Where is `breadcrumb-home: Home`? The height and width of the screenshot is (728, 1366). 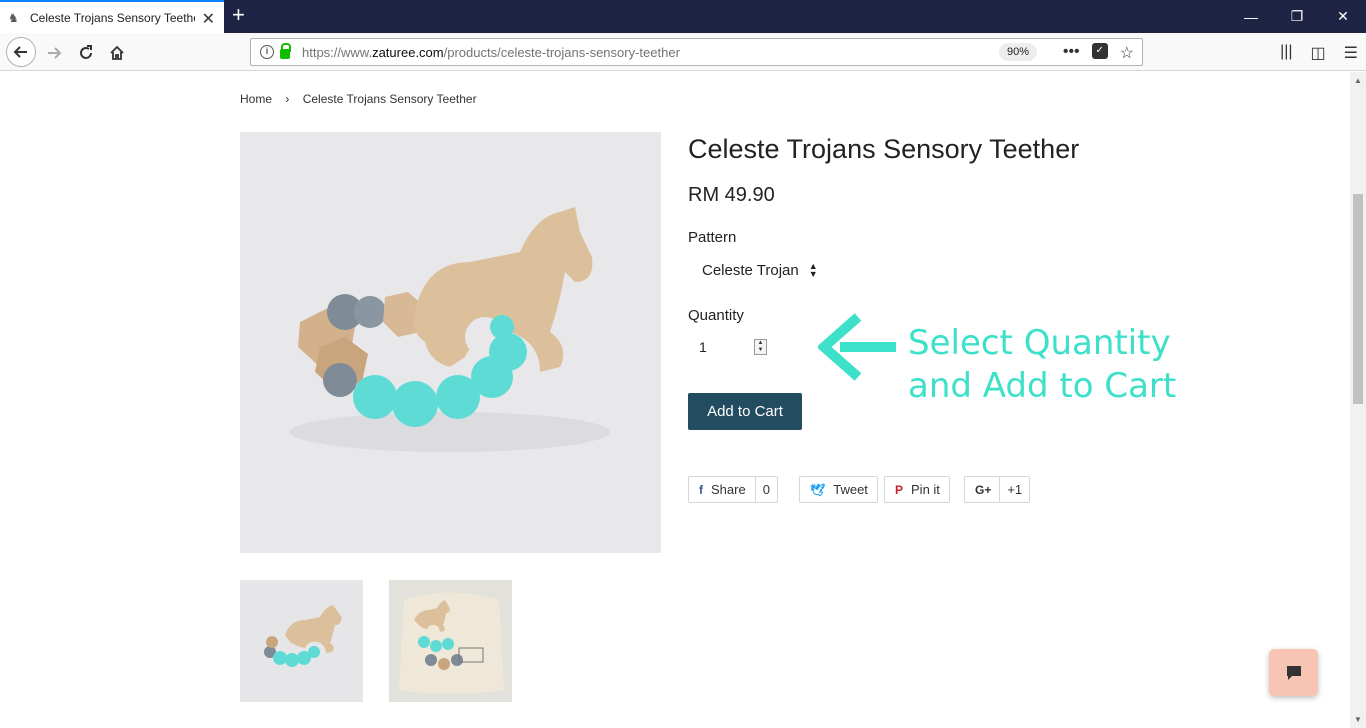 breadcrumb-home: Home is located at coordinates (256, 99).